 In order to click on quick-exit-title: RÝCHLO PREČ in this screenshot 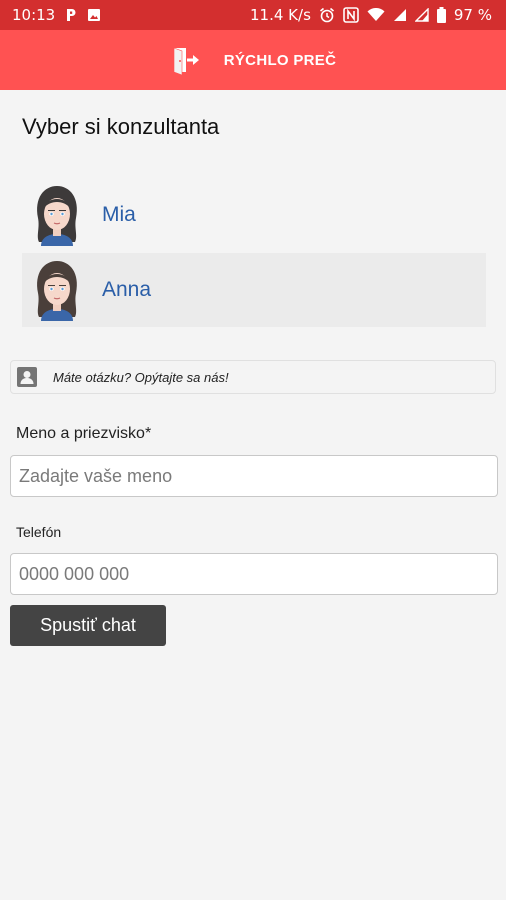, I will do `click(280, 60)`.